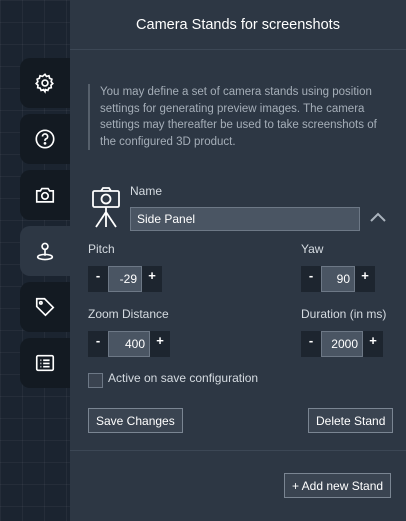  I want to click on zoom-distance-input, so click(129, 344).